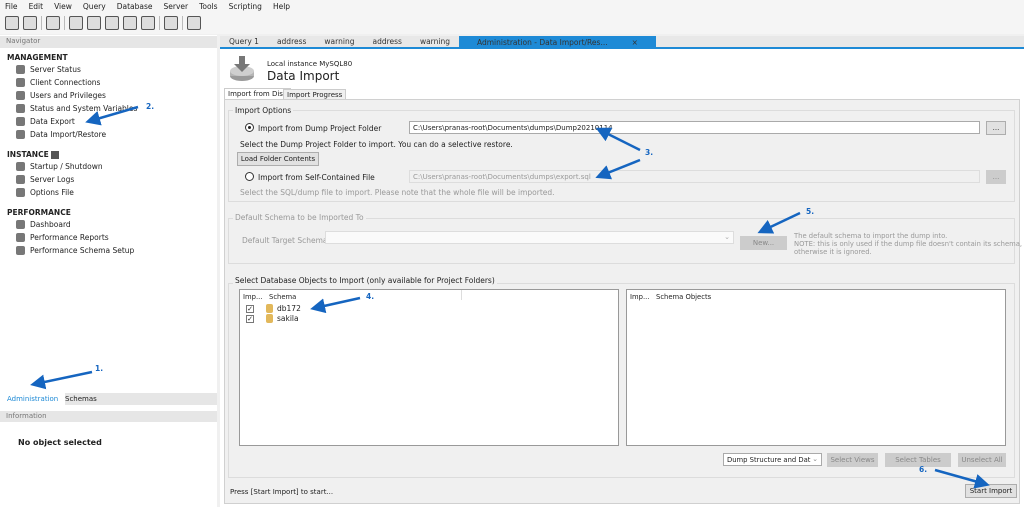 The width and height of the screenshot is (1024, 507). What do you see at coordinates (618, 139) in the screenshot?
I see `arrow-3a` at bounding box center [618, 139].